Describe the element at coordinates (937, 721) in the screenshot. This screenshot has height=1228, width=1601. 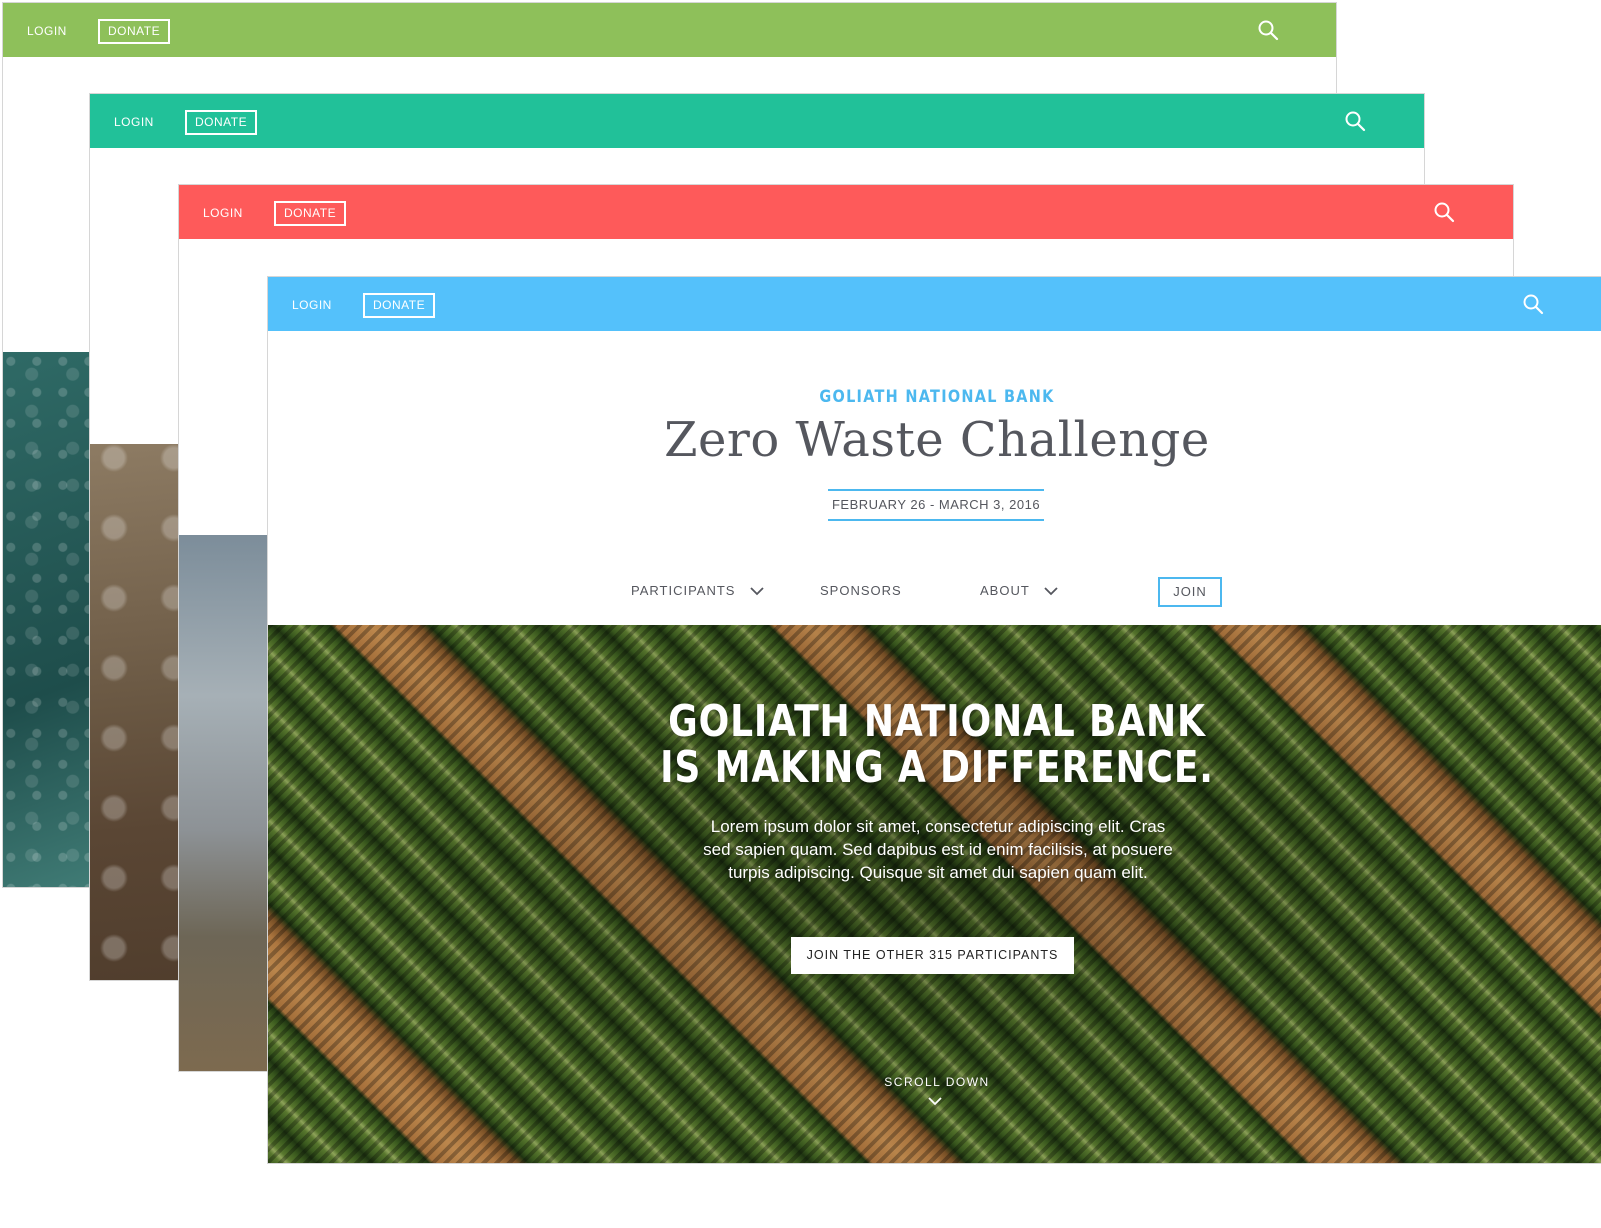
I see `hero-headline-line-1: GOLIATH NATIONAL BANK` at that location.